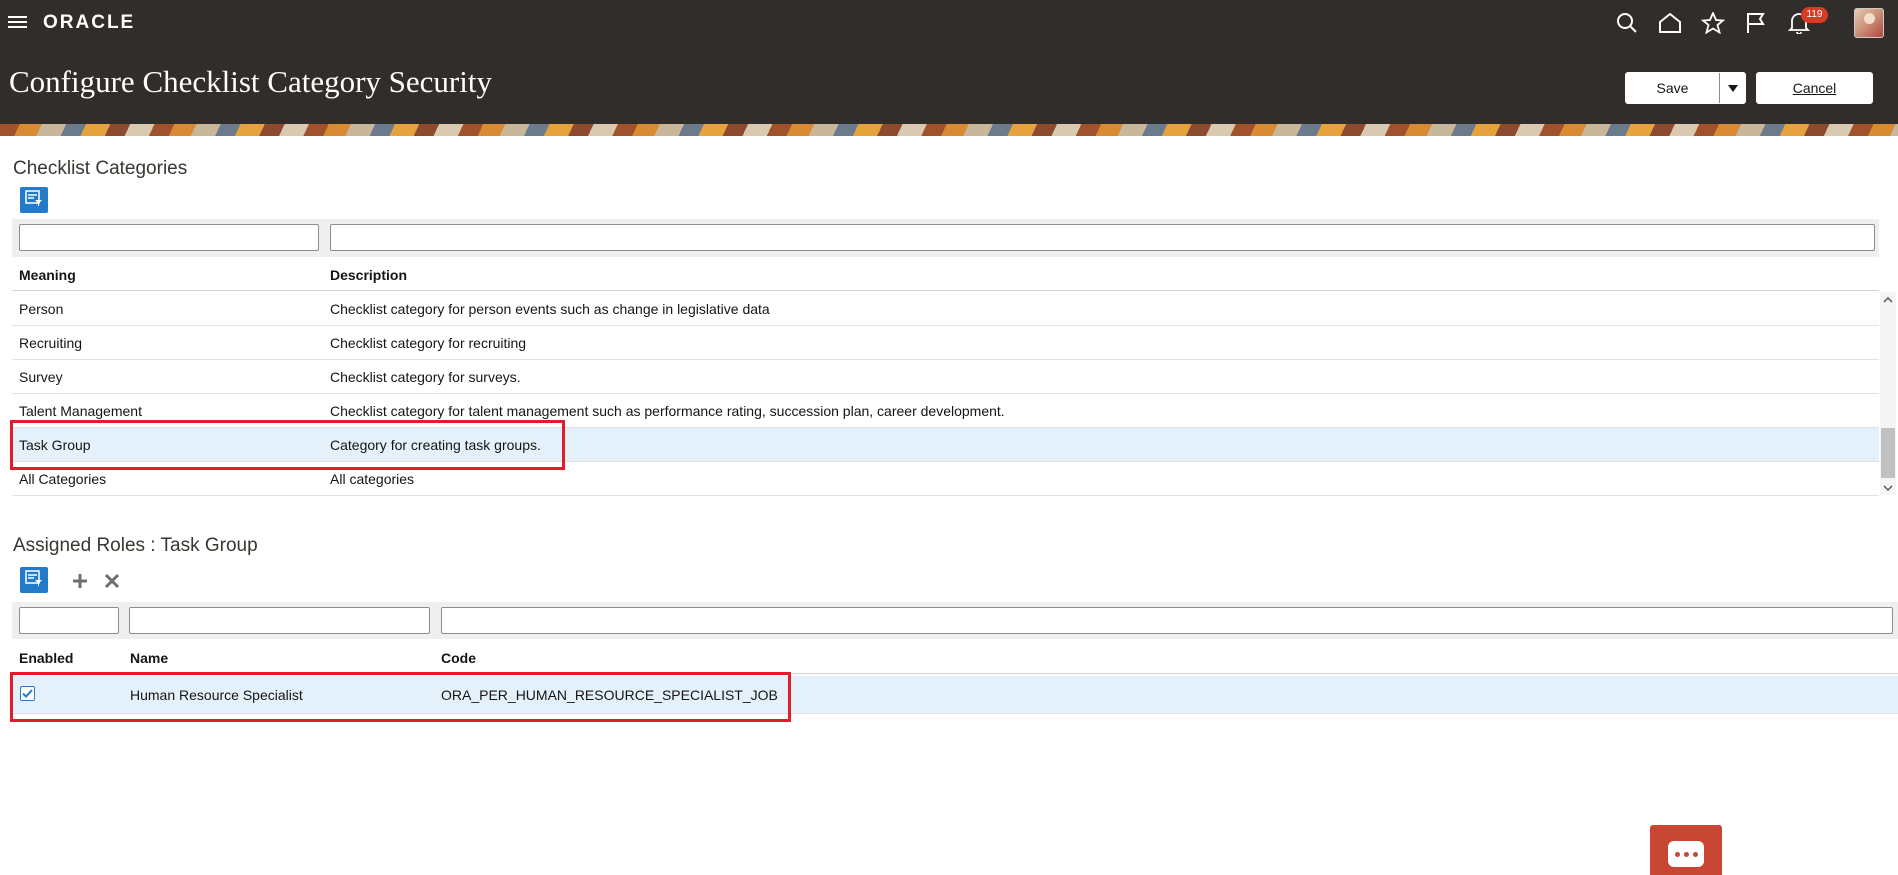 The image size is (1898, 875). I want to click on table-row: All Categories All categories, so click(945, 479).